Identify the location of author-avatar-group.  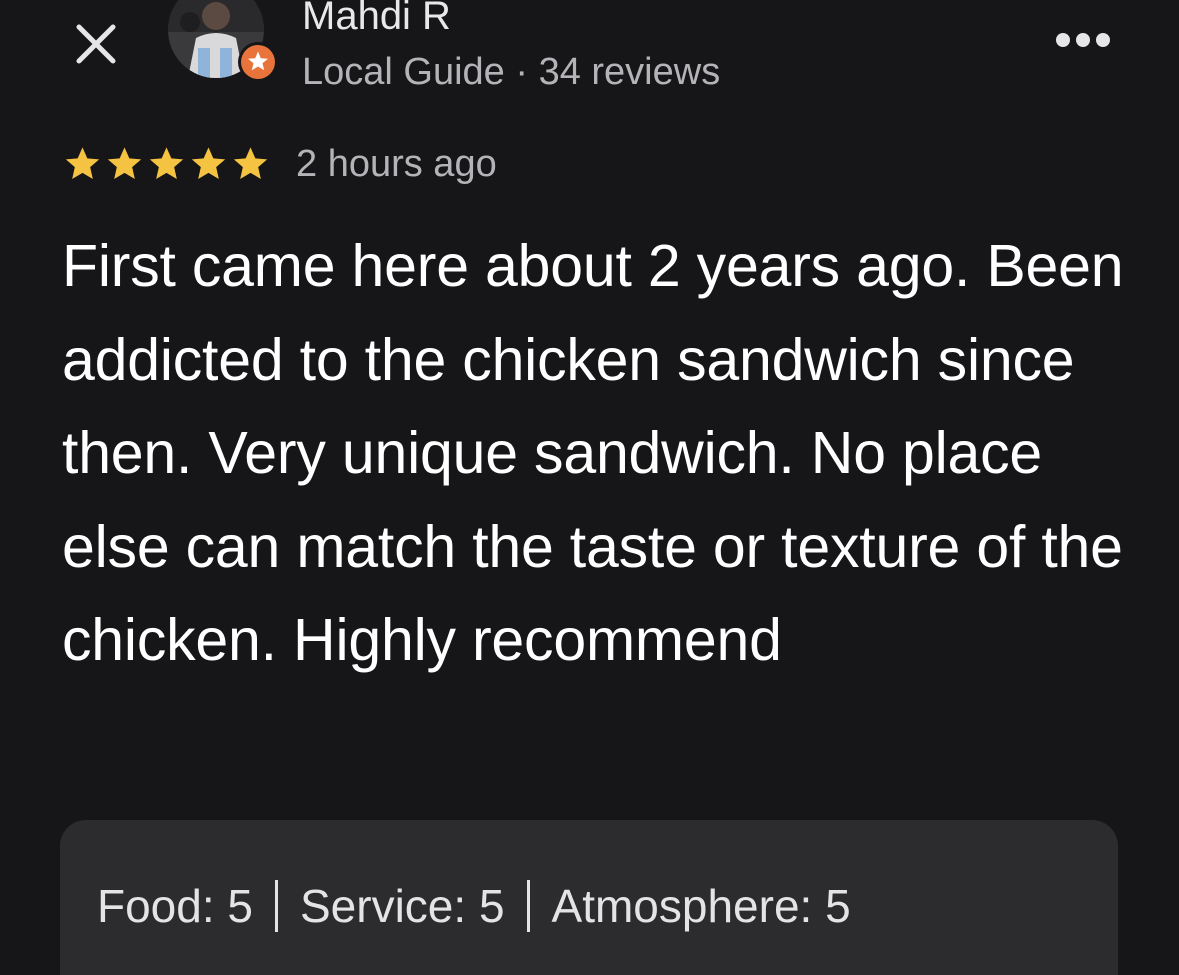
(223, 41).